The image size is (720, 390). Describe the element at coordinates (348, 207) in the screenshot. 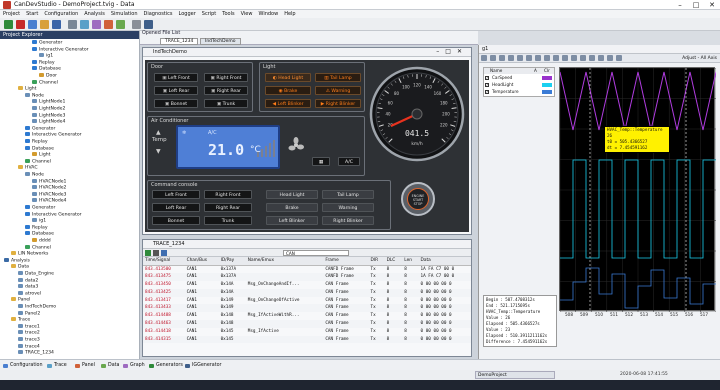

I see `cmd-warning-button: Warning` at that location.